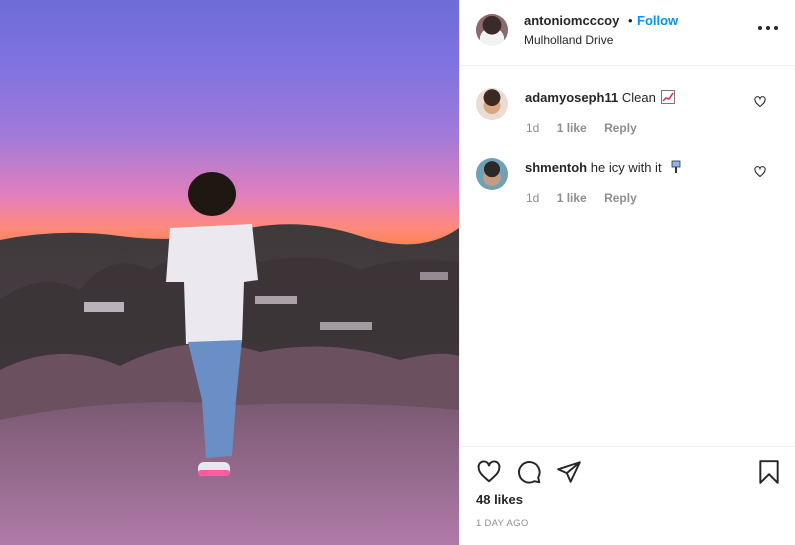  I want to click on post-header: antoniomcccoy • Follow Mulholland Drive, so click(627, 33).